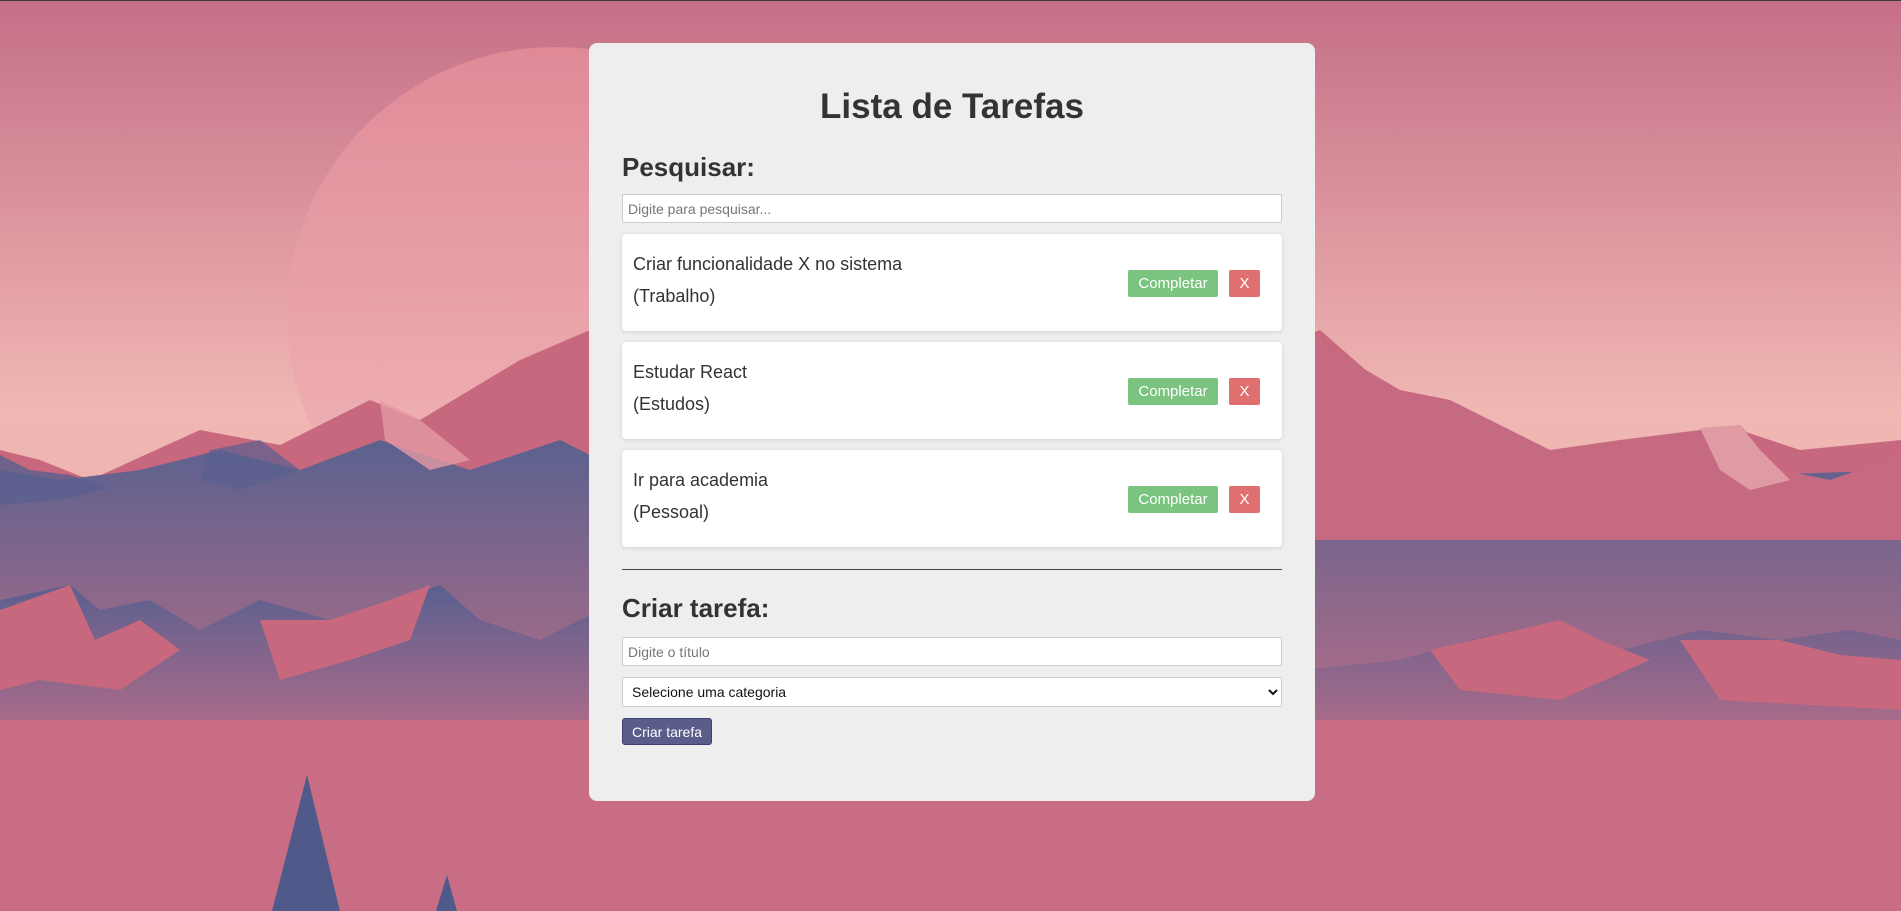 The height and width of the screenshot is (911, 1901). What do you see at coordinates (952, 692) in the screenshot?
I see `category-select: Selecione uma categoria` at bounding box center [952, 692].